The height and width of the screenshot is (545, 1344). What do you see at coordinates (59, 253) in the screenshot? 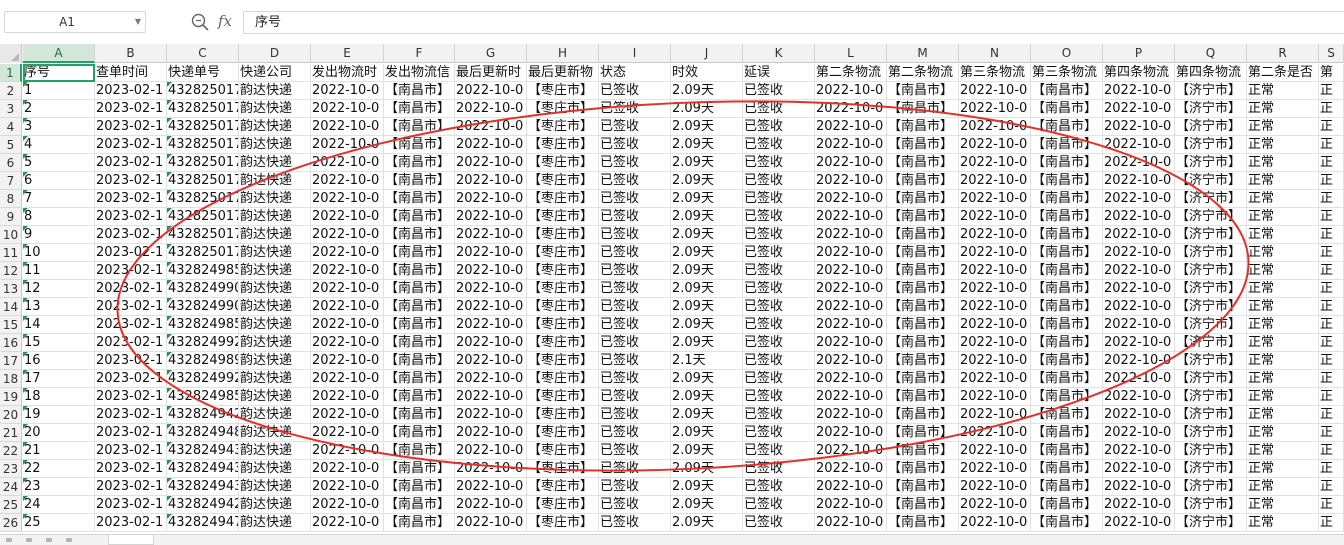
I see `cell: 10` at bounding box center [59, 253].